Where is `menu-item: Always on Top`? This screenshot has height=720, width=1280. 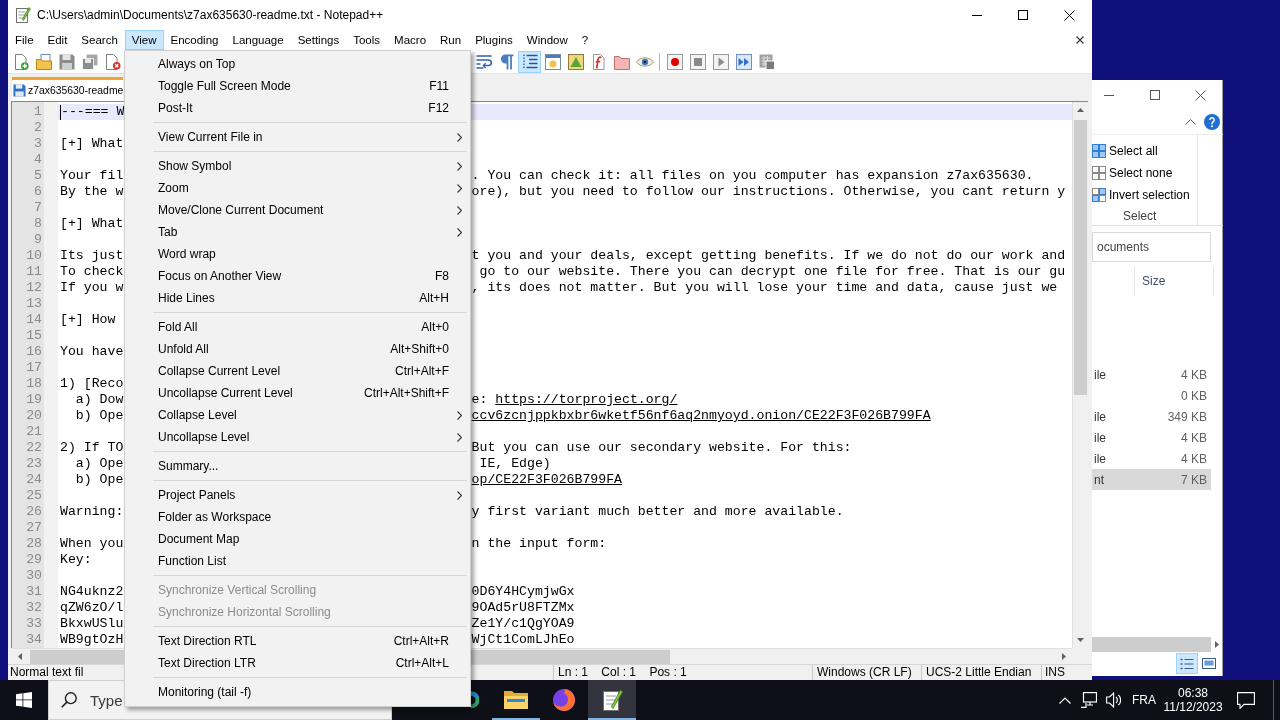 menu-item: Always on Top is located at coordinates (297, 64).